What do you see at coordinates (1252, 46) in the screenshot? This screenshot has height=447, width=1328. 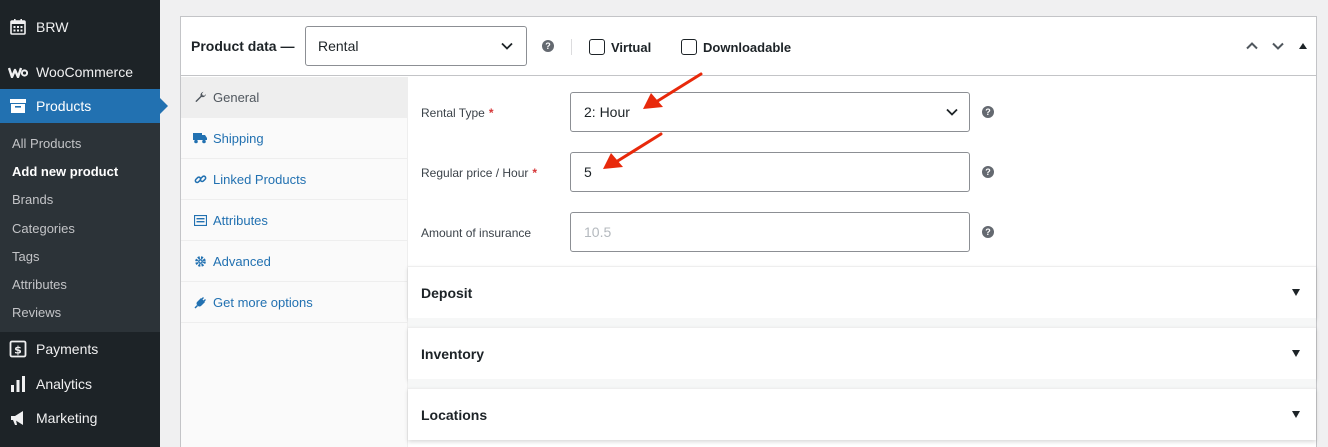 I see `move-up-icon` at bounding box center [1252, 46].